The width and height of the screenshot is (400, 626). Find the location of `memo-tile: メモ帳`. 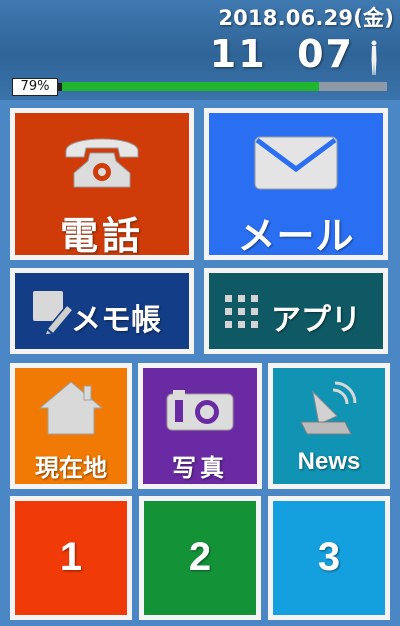

memo-tile: メモ帳 is located at coordinates (102, 311).